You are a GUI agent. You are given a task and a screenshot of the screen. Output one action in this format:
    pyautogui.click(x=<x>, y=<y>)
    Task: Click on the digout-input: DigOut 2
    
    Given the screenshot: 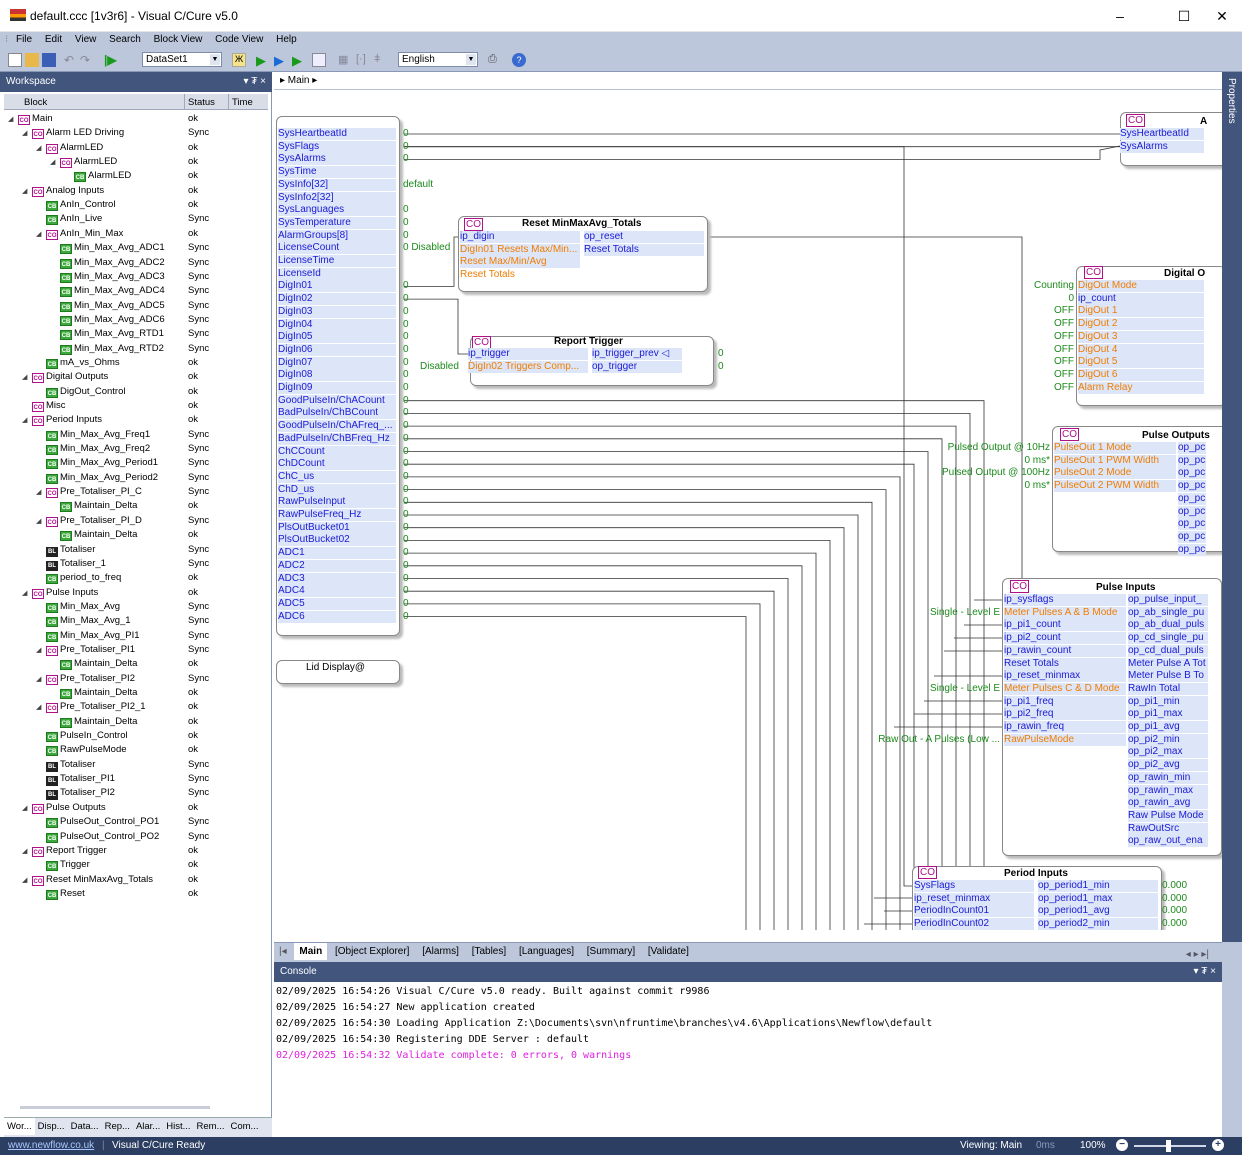 What is the action you would take?
    pyautogui.click(x=1141, y=324)
    